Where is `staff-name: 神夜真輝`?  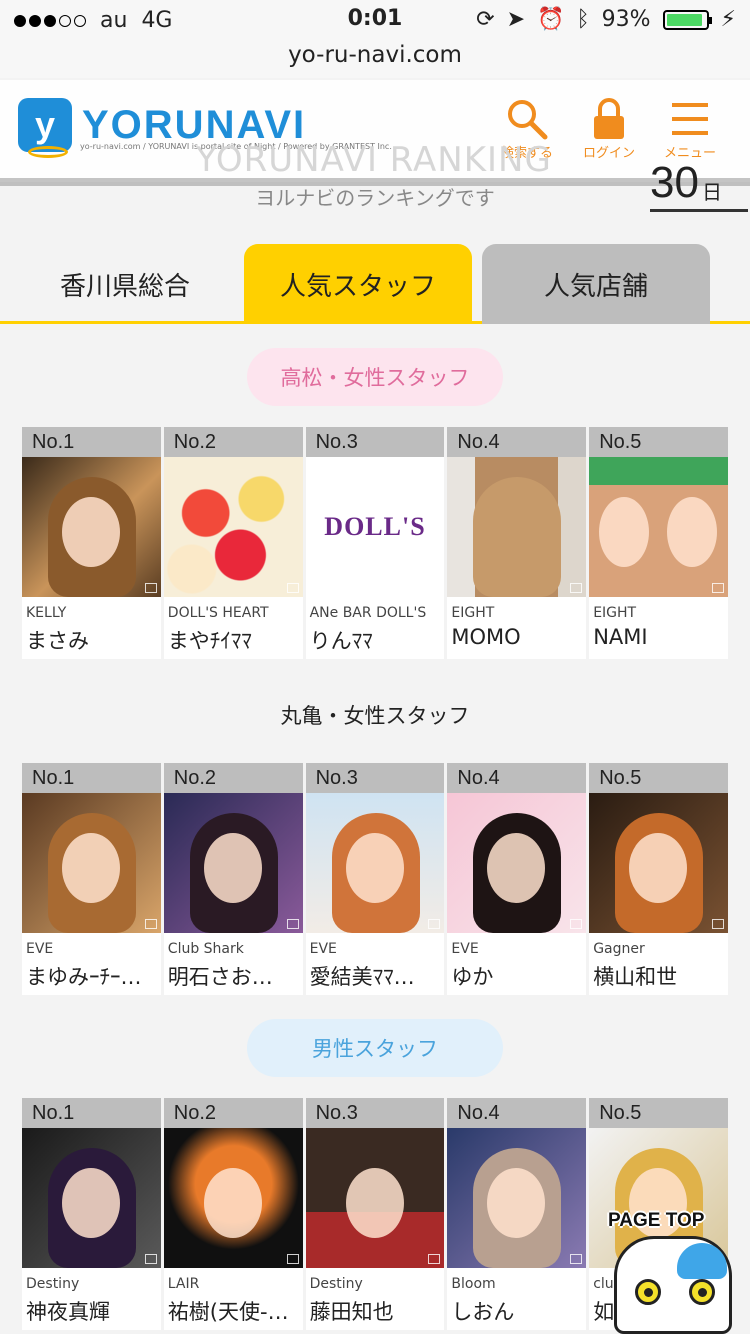
staff-name: 神夜真輝 is located at coordinates (68, 1312).